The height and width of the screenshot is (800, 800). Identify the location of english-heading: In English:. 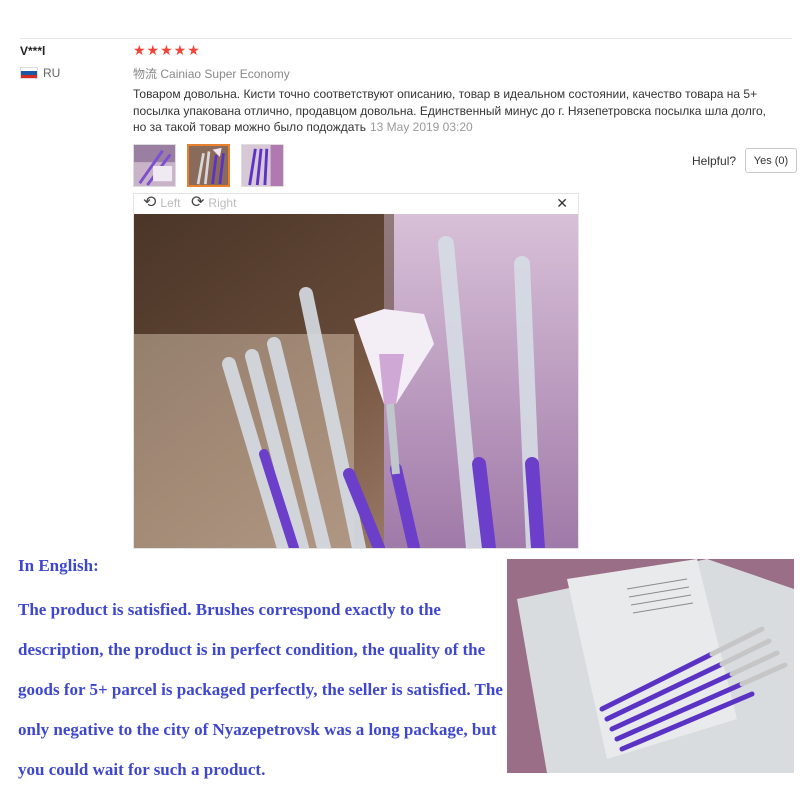
(58, 565).